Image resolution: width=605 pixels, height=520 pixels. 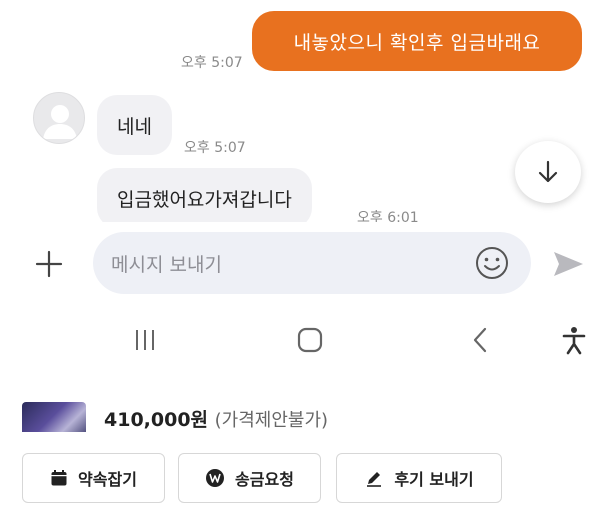 I want to click on send-review-button: 후기 보내기, so click(x=419, y=478).